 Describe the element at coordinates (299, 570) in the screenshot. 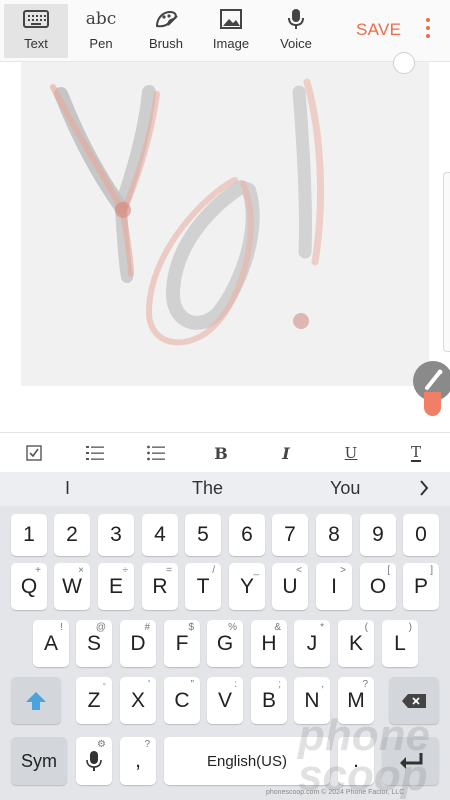

I see `key-u-sub: <` at that location.